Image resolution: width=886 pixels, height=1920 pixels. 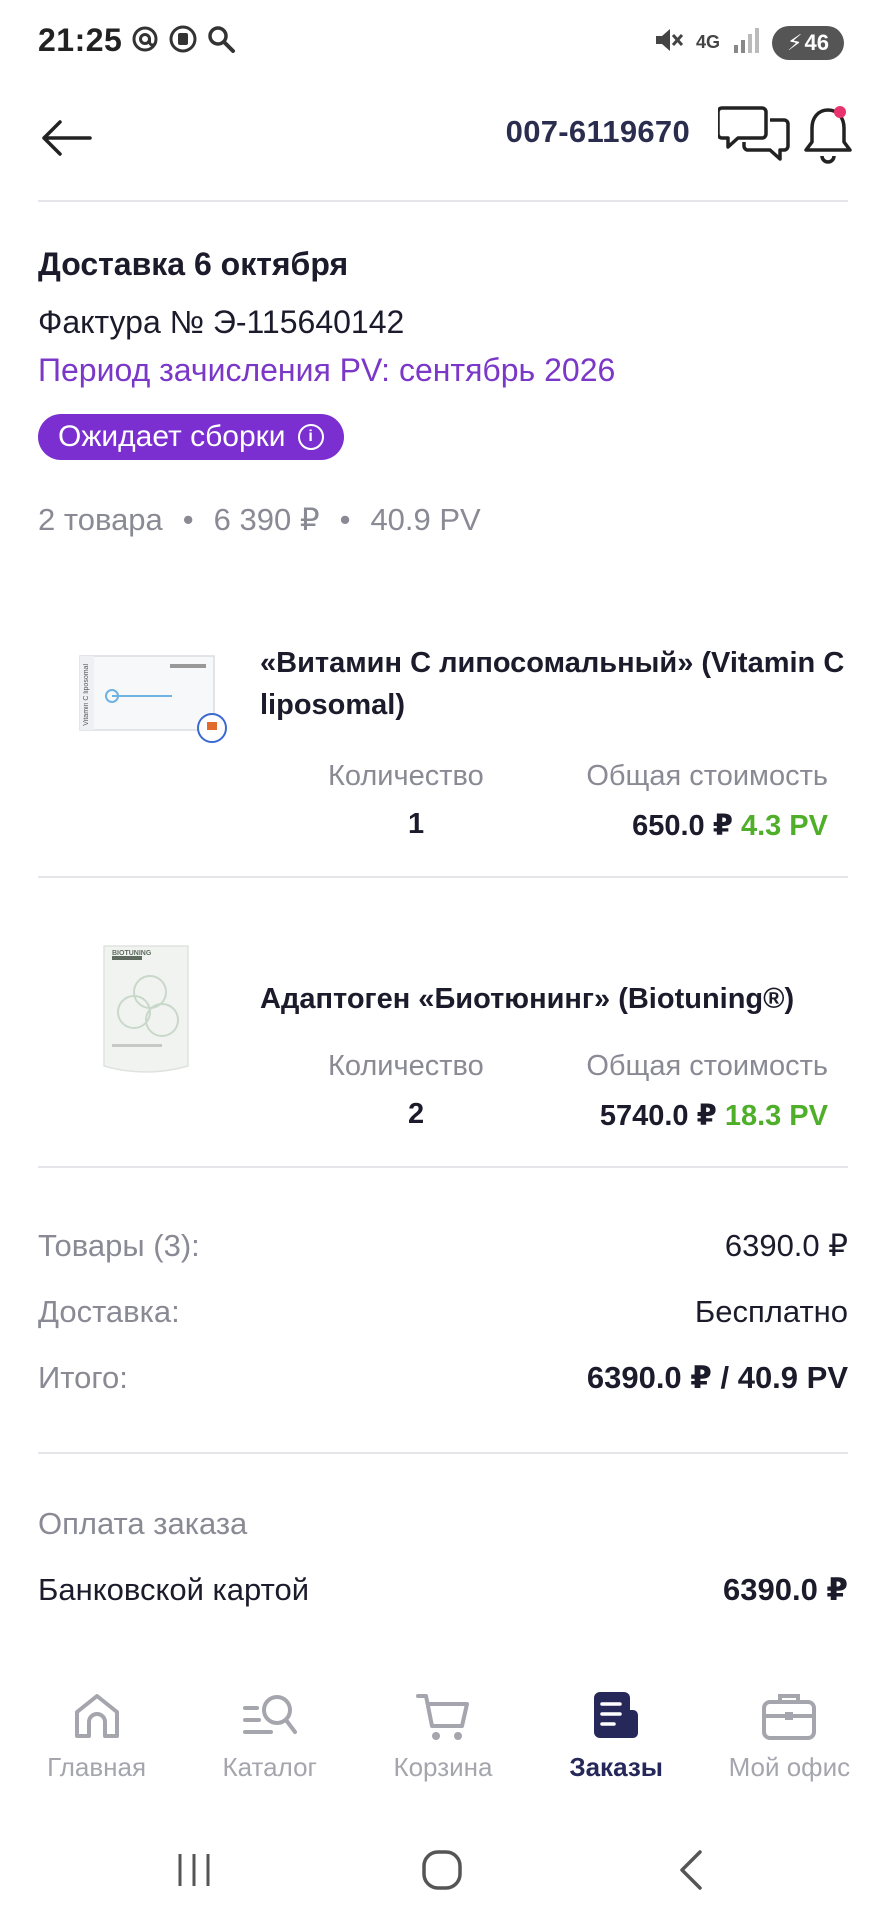 What do you see at coordinates (717, 1377) in the screenshot?
I see `grand-total-value: 6390.0 ₽ / 40.9 PV` at bounding box center [717, 1377].